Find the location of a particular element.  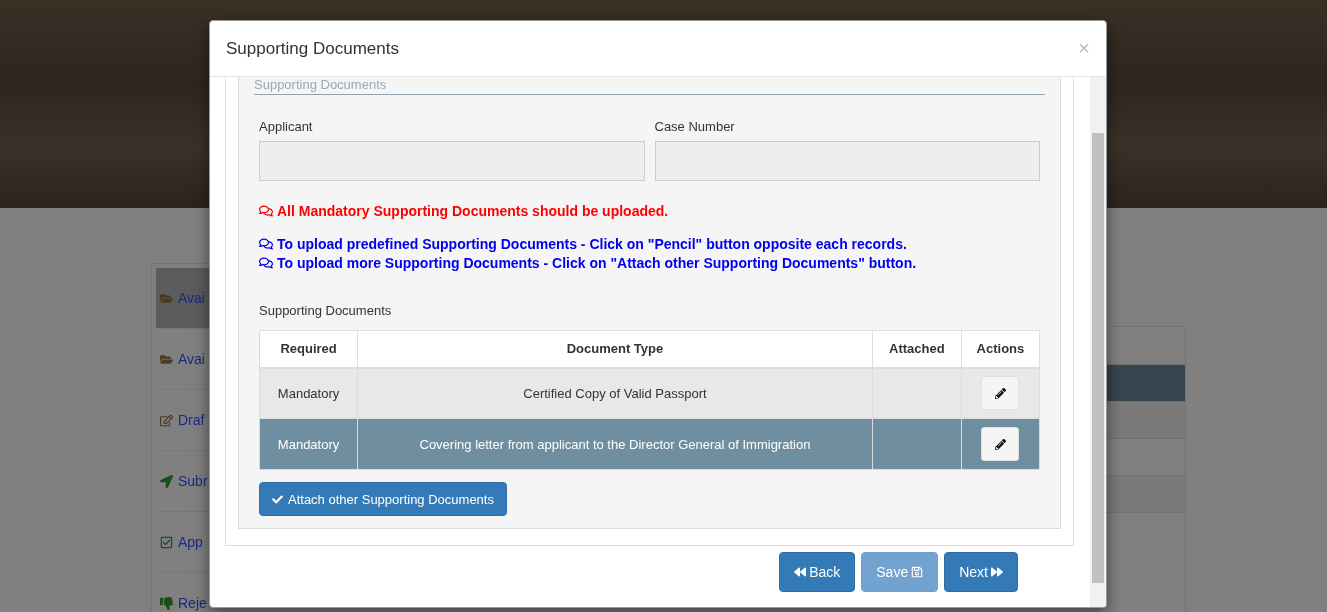

table-row: Mandatory Certified Copy of Valid Passport is located at coordinates (649, 393).